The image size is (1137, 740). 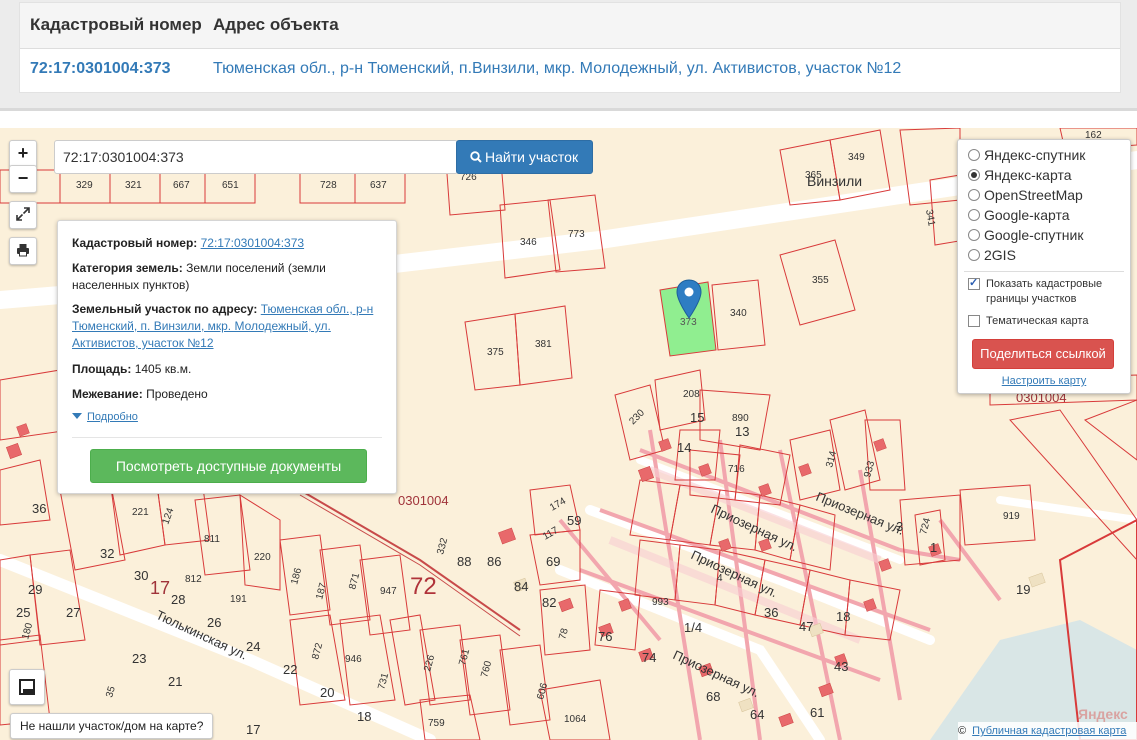 What do you see at coordinates (542, 690) in the screenshot?
I see `parcel-label: 606` at bounding box center [542, 690].